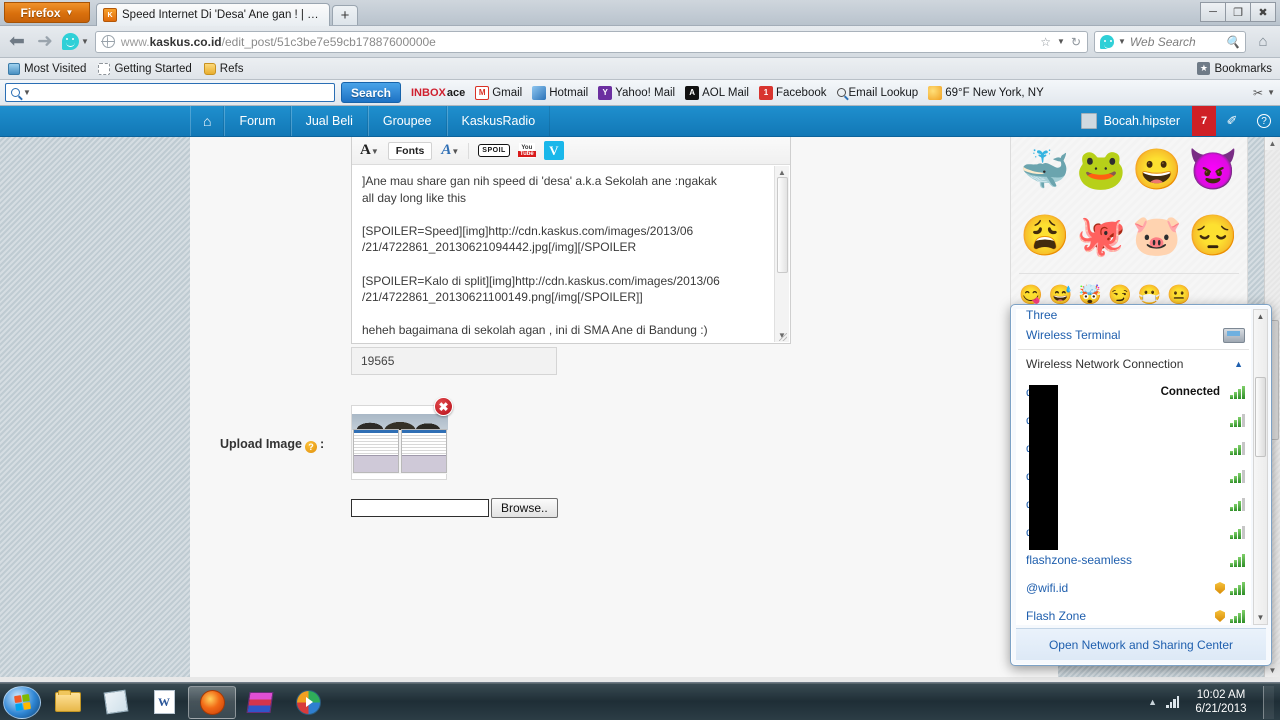 The height and width of the screenshot is (720, 1280). Describe the element at coordinates (407, 121) in the screenshot. I see `nav-groupee: Groupee` at that location.